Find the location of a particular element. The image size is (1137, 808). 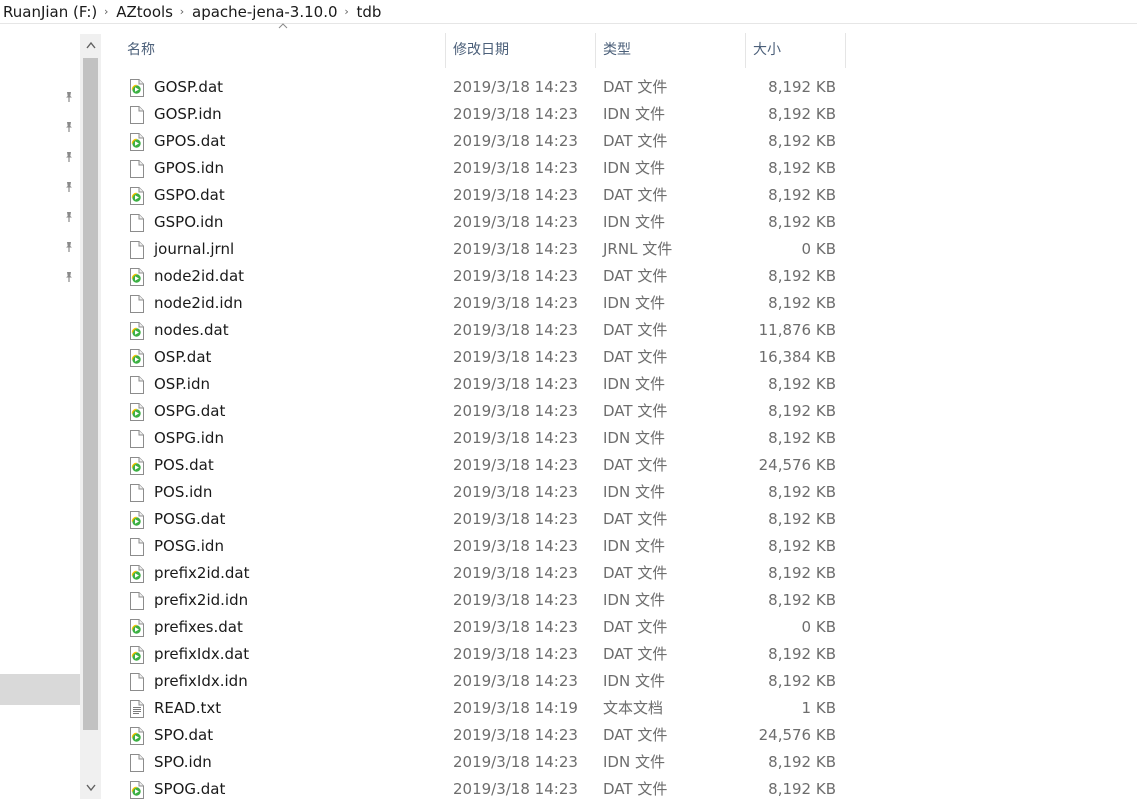

file-name: OSP.idn is located at coordinates (182, 384).